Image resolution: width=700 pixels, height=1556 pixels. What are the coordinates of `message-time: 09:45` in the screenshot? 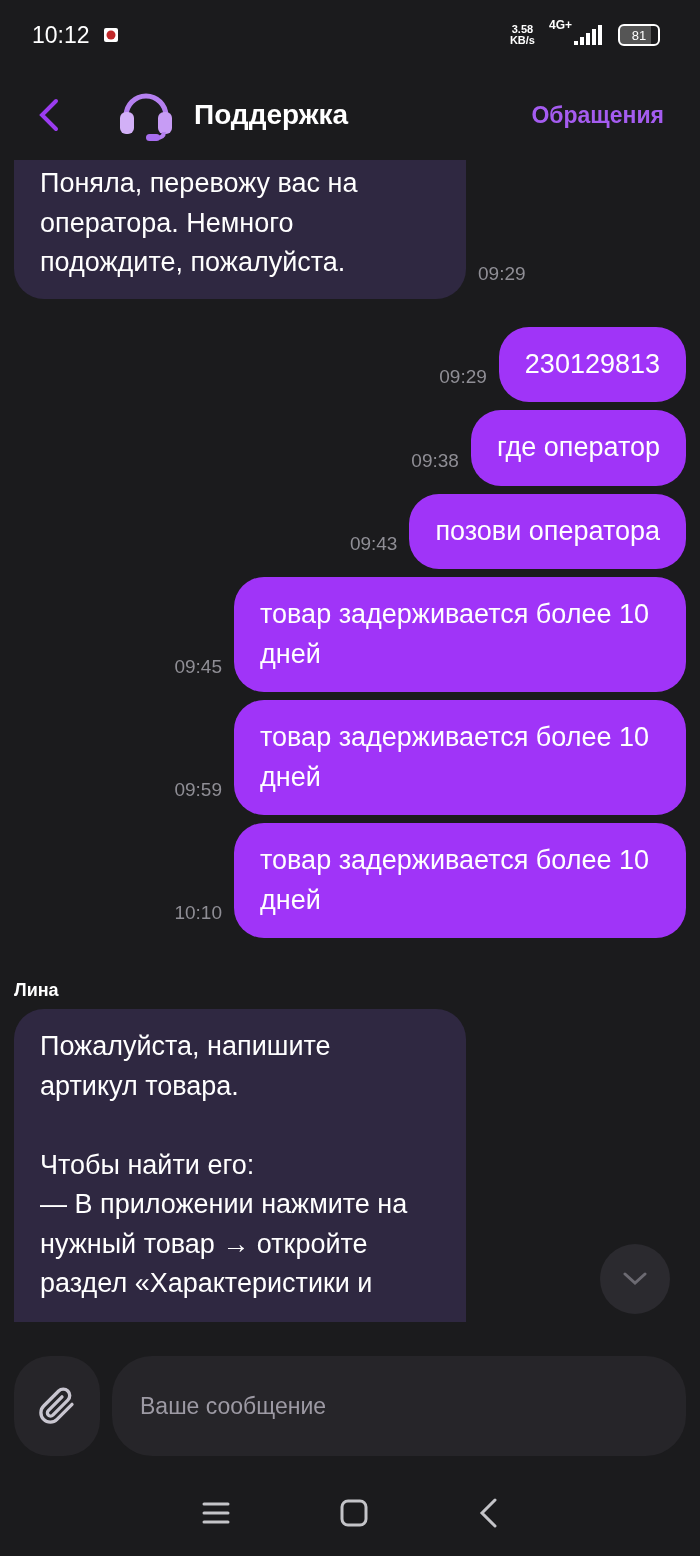 It's located at (198, 667).